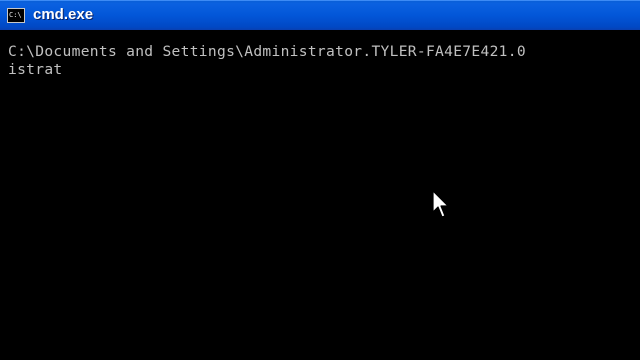 The width and height of the screenshot is (640, 360). I want to click on mouse-pointer-icon, so click(440, 204).